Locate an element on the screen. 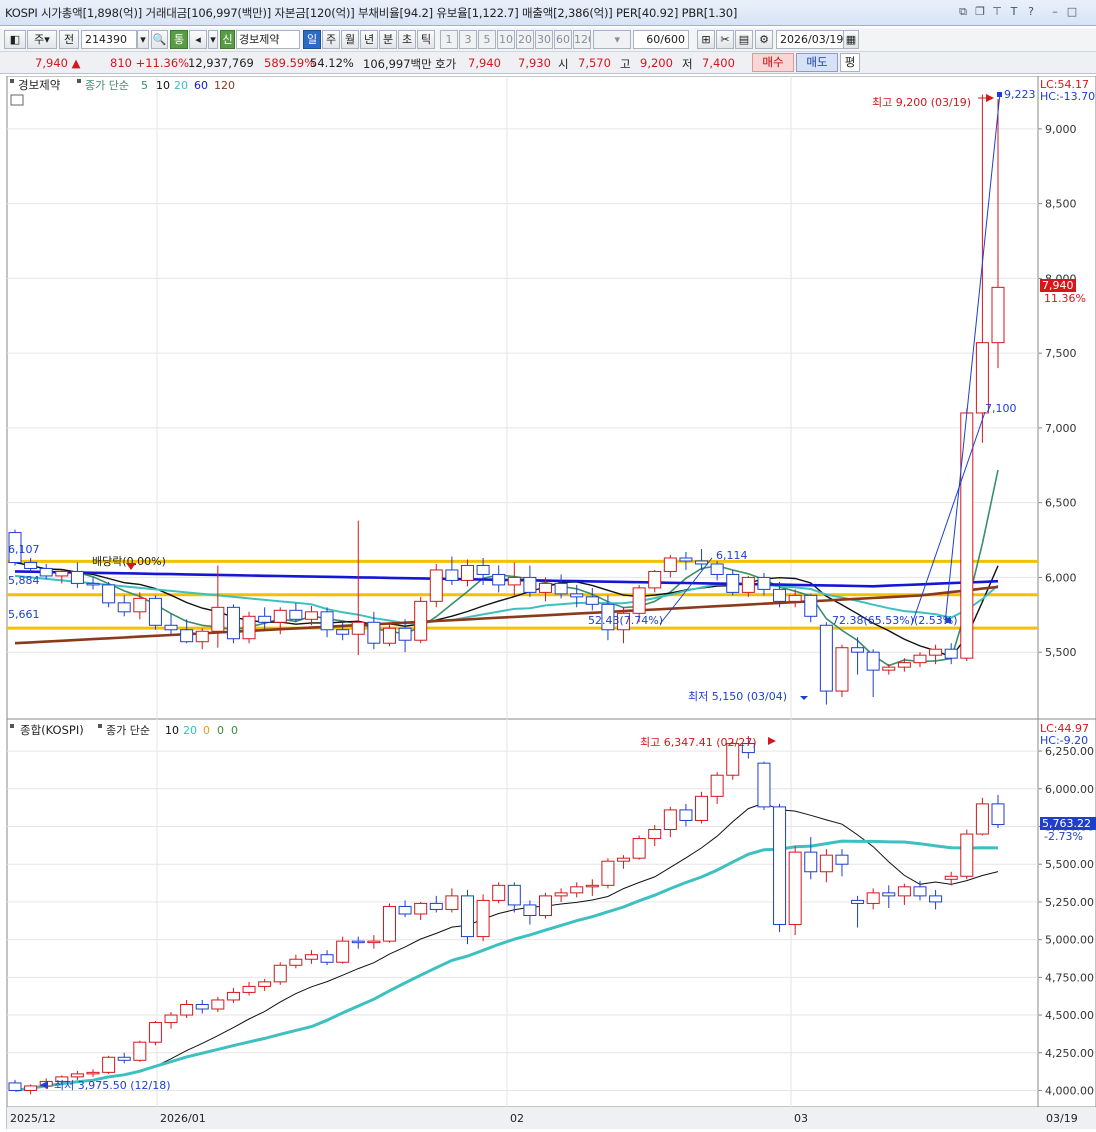 This screenshot has height=1132, width=1096. stock-name-field: 경보제약 is located at coordinates (268, 39).